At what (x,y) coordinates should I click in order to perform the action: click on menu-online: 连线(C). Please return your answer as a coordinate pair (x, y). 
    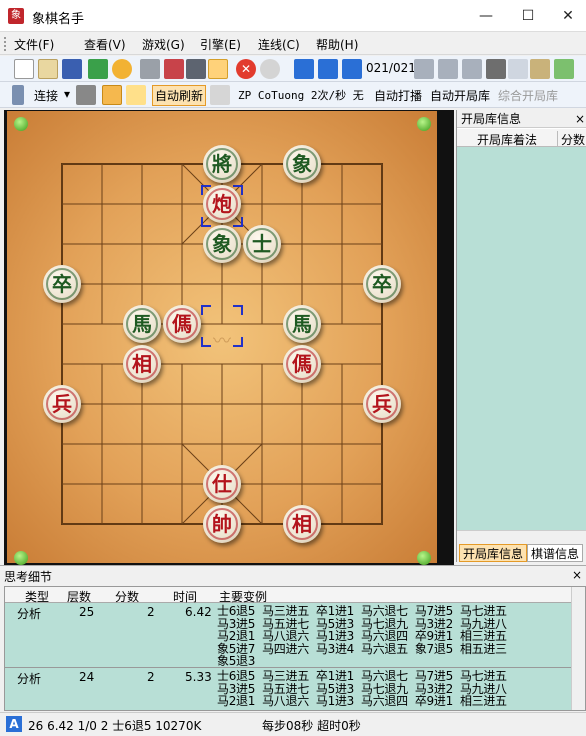
    Looking at the image, I should click on (279, 44).